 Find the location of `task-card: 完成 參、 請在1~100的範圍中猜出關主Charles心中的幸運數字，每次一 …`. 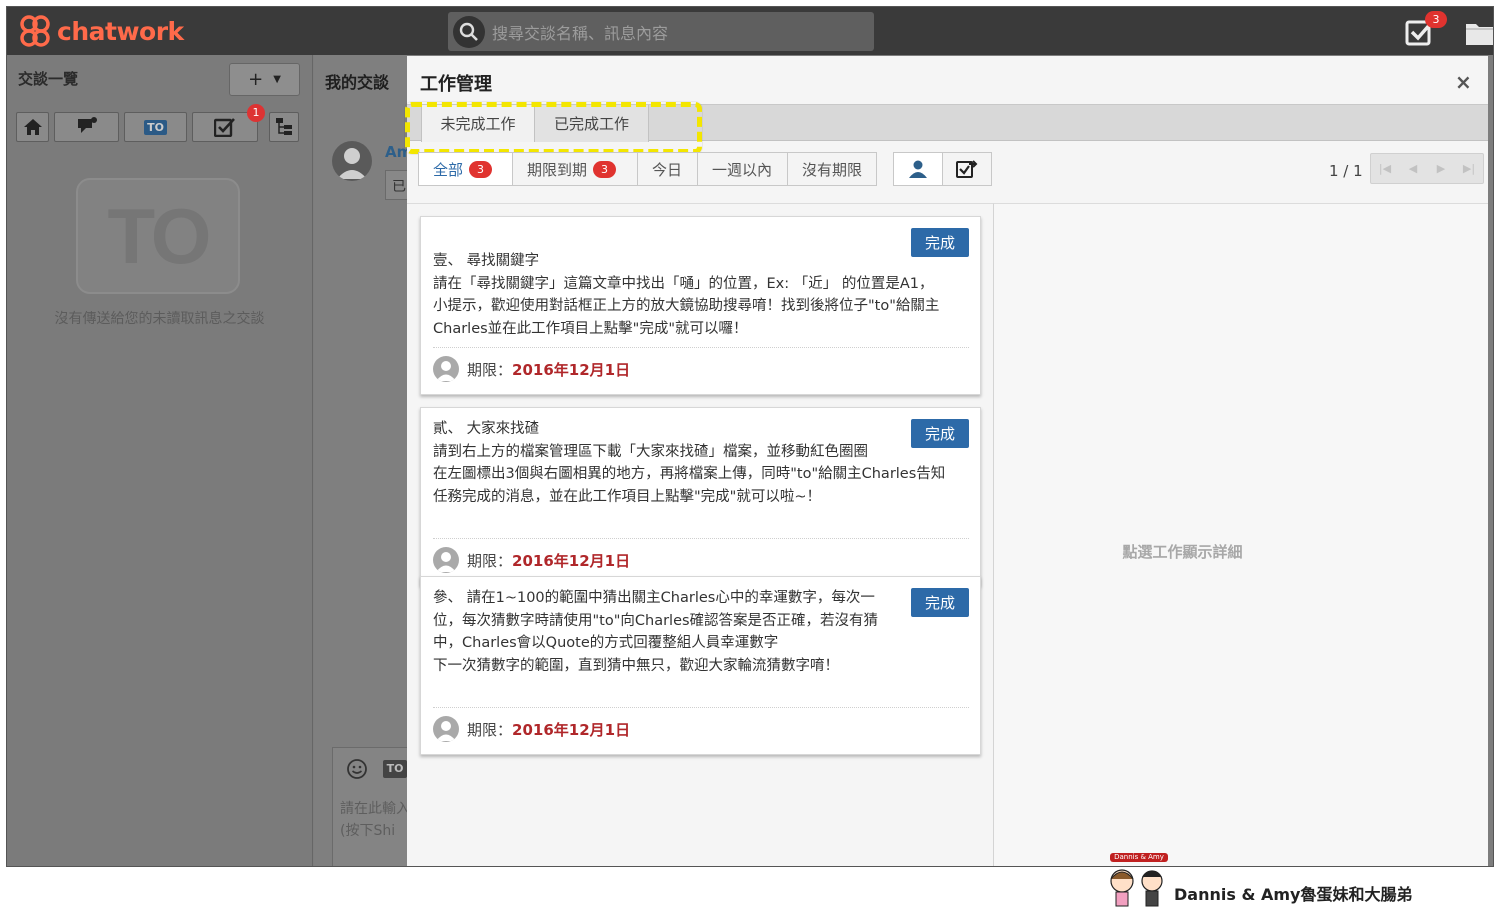

task-card: 完成 參、 請在1~100的範圍中猜出關主Charles心中的幸運數字，每次一 … is located at coordinates (700, 665).